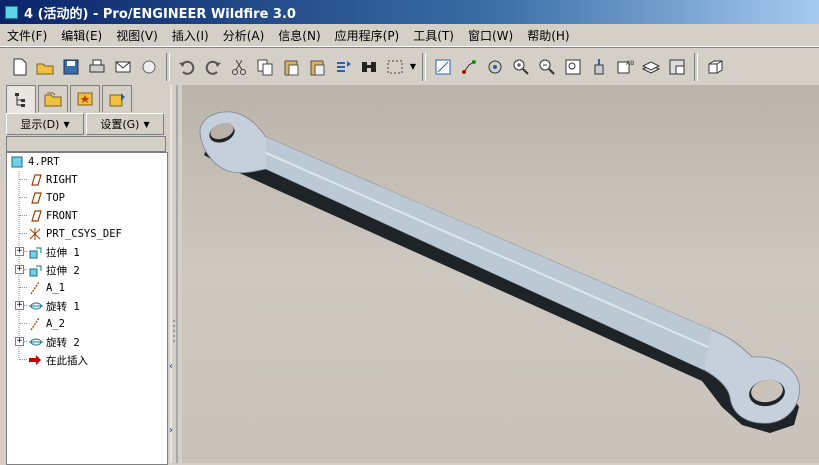 This screenshot has height=465, width=819. What do you see at coordinates (677, 67) in the screenshot?
I see `saved-views-icon` at bounding box center [677, 67].